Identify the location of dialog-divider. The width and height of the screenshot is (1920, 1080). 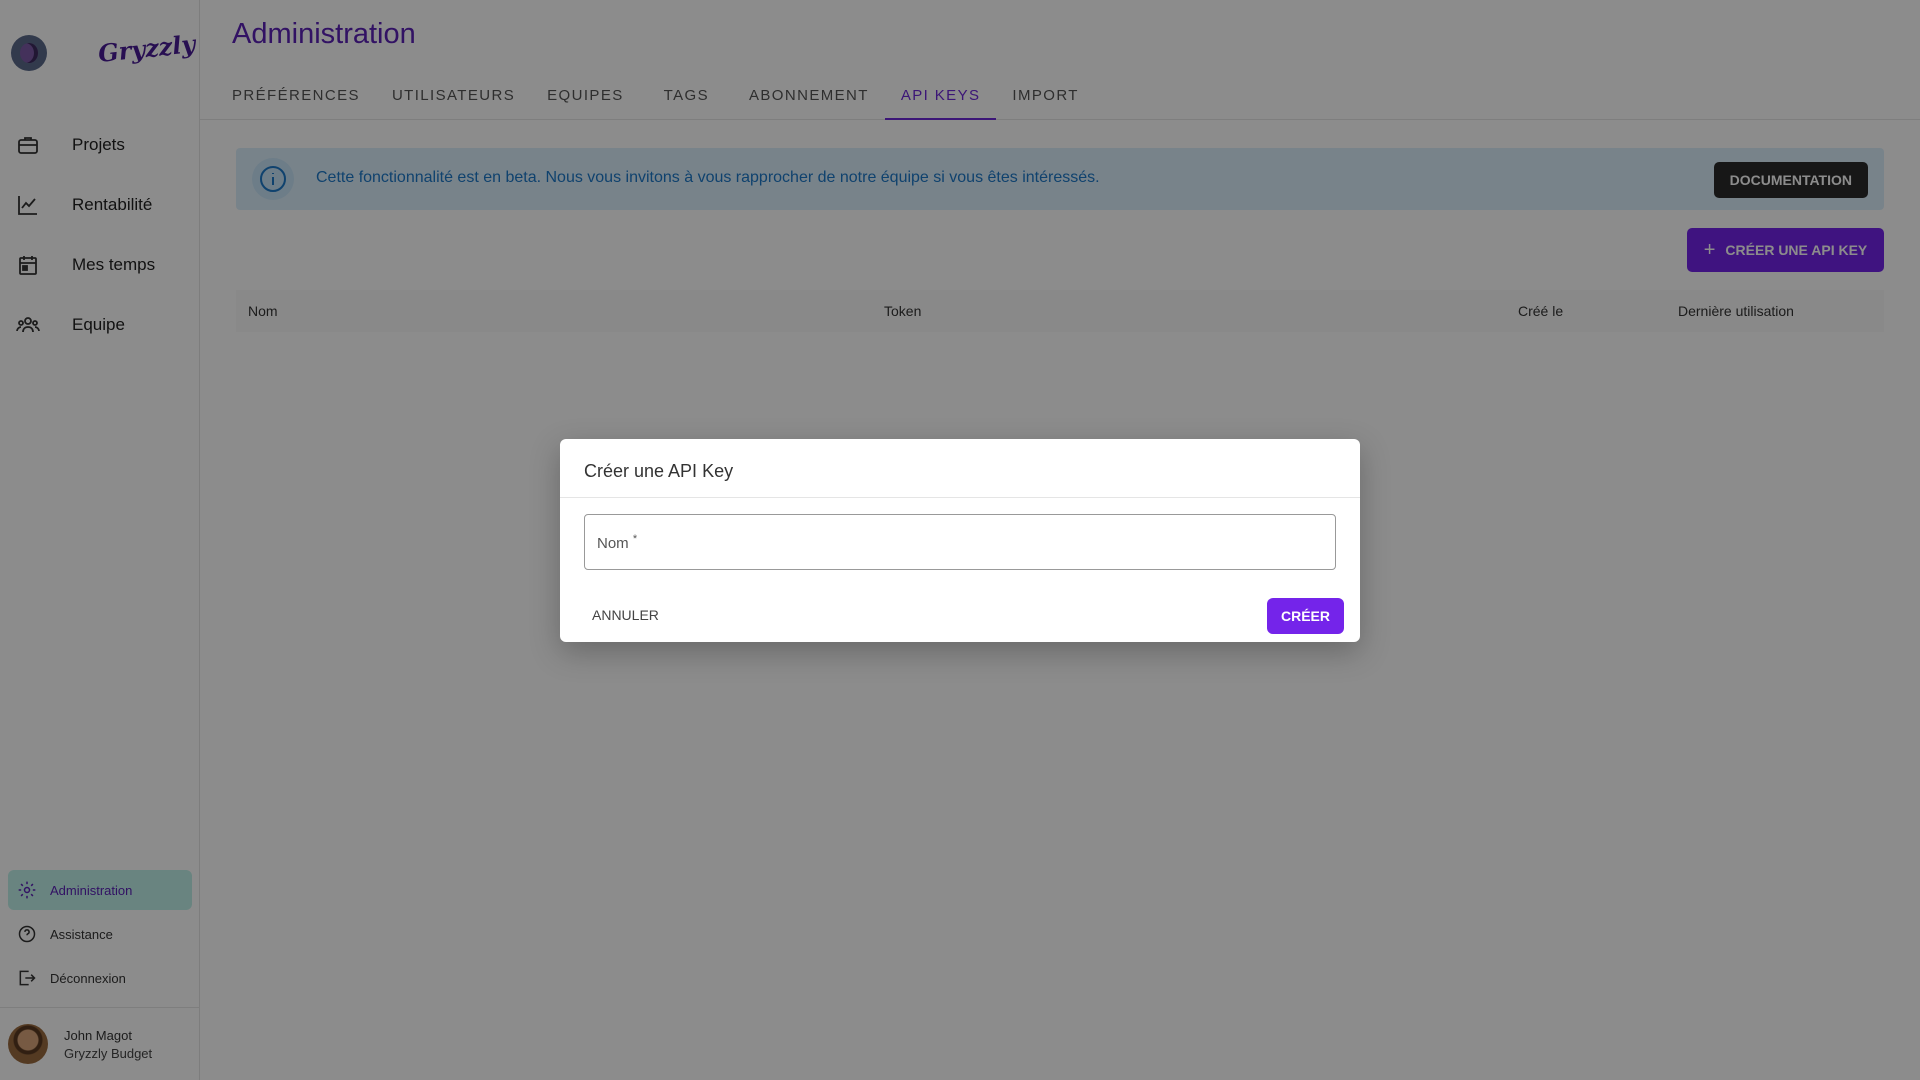
(960, 497).